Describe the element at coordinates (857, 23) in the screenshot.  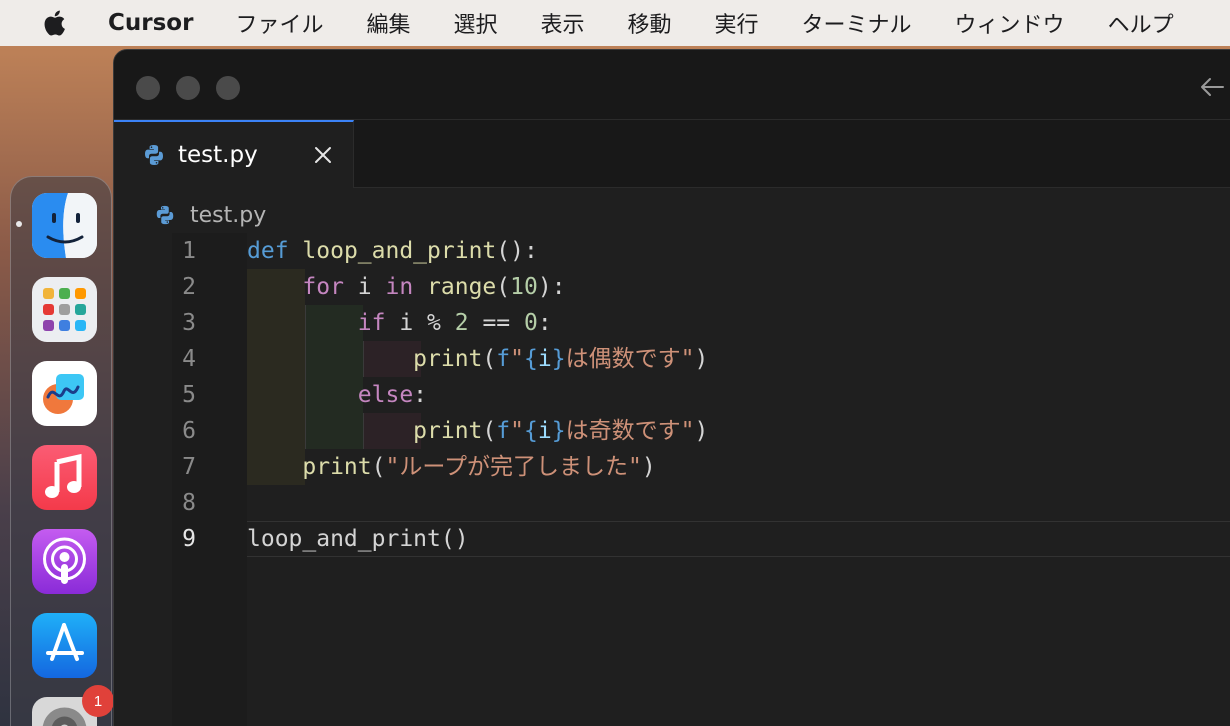
I see `menu-terminal: ターミナル` at that location.